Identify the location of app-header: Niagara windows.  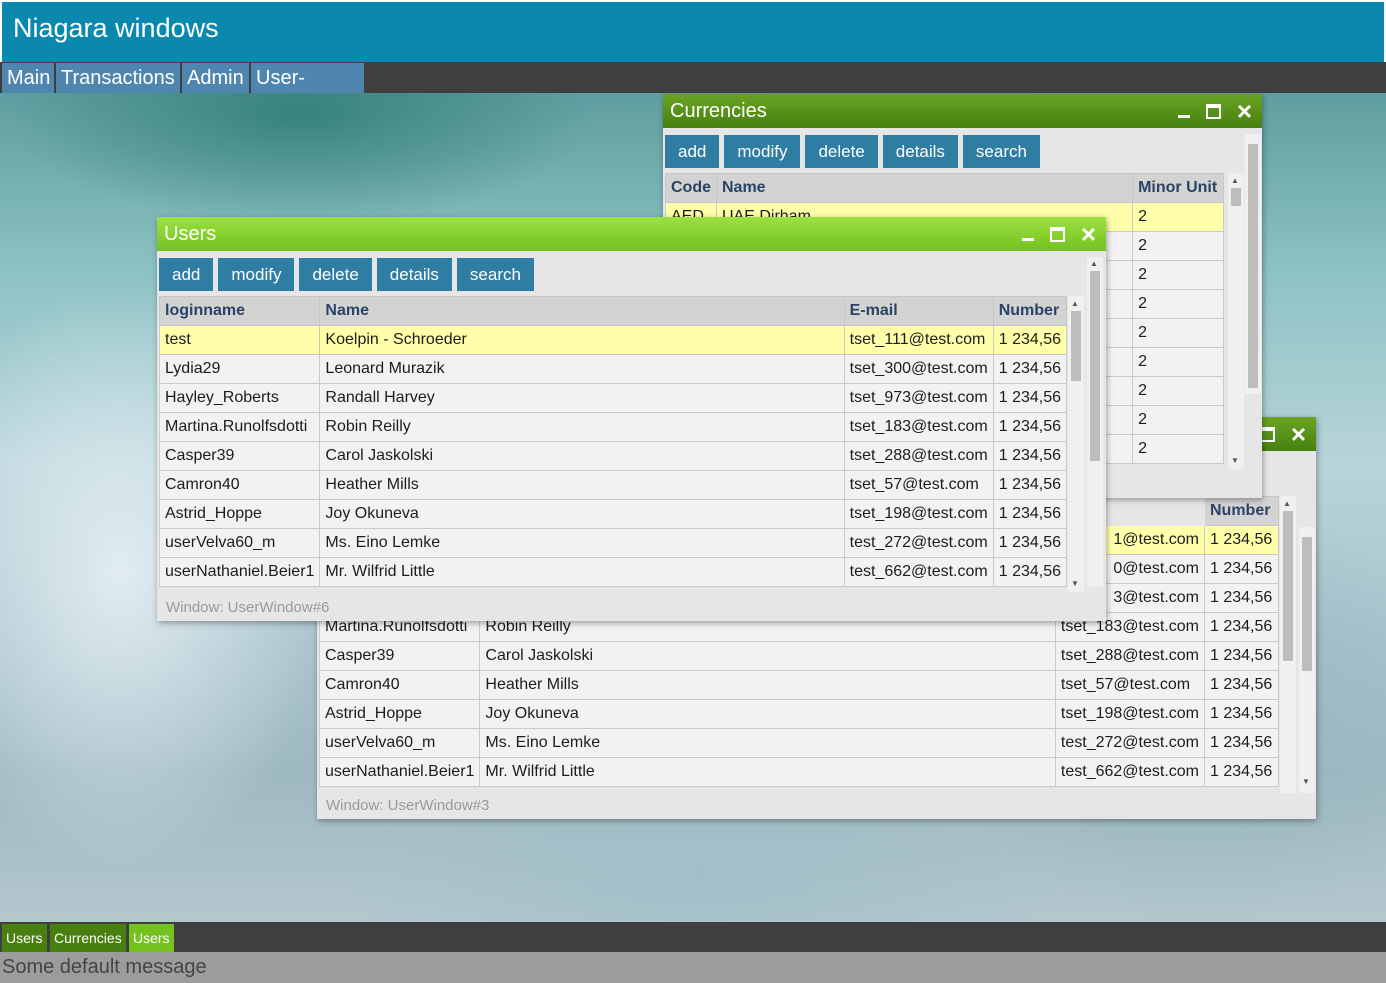
(693, 31).